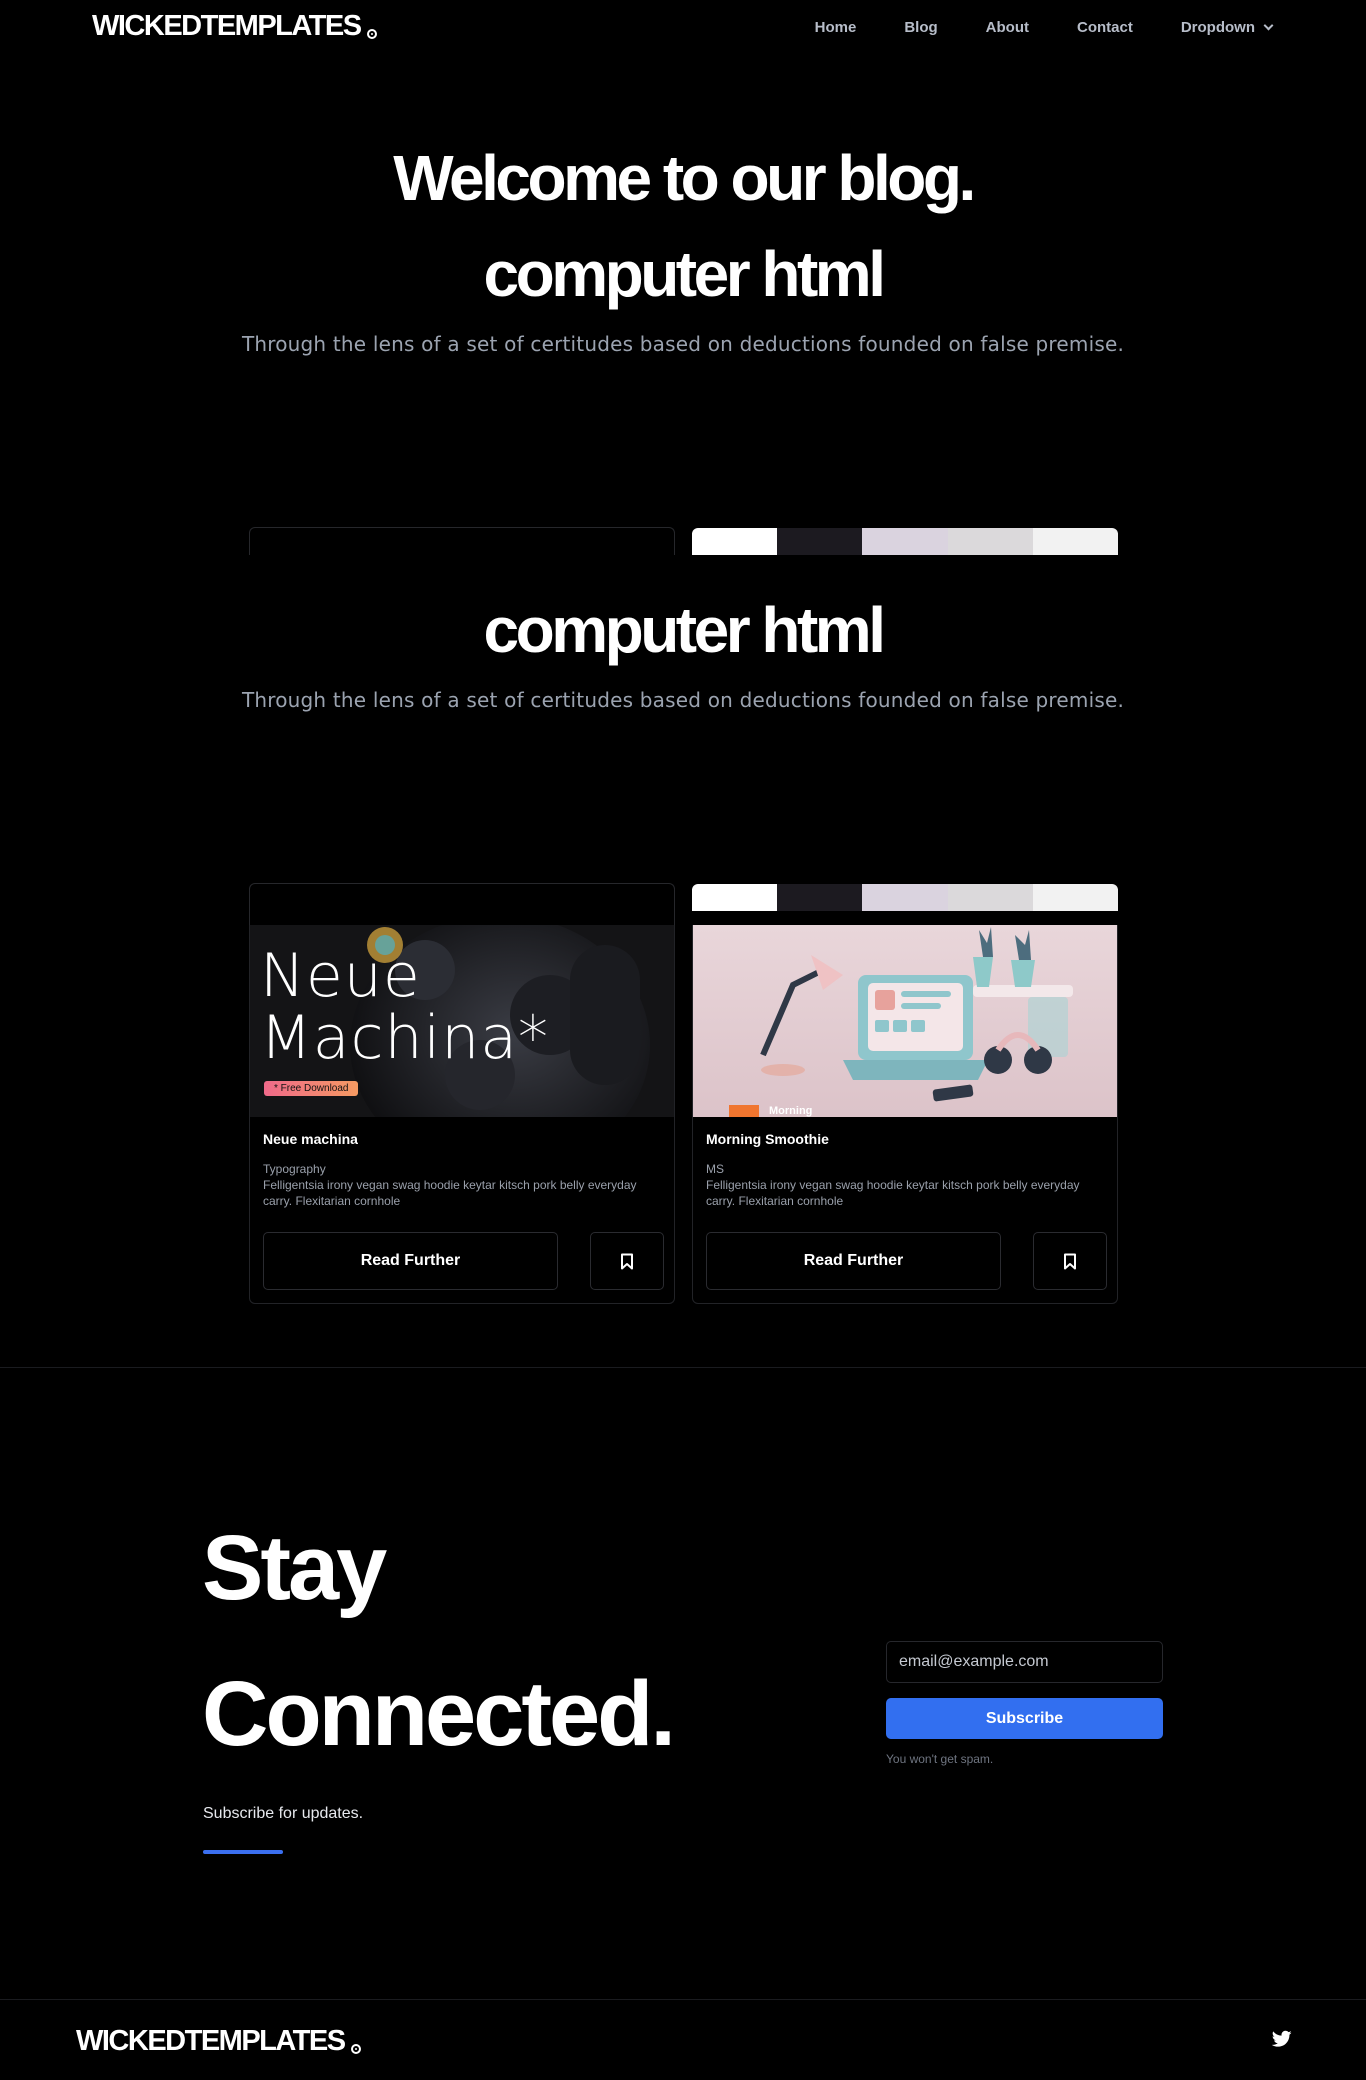 This screenshot has height=2080, width=1366. What do you see at coordinates (684, 630) in the screenshot?
I see `hero-subtitle-repeat: computer html` at bounding box center [684, 630].